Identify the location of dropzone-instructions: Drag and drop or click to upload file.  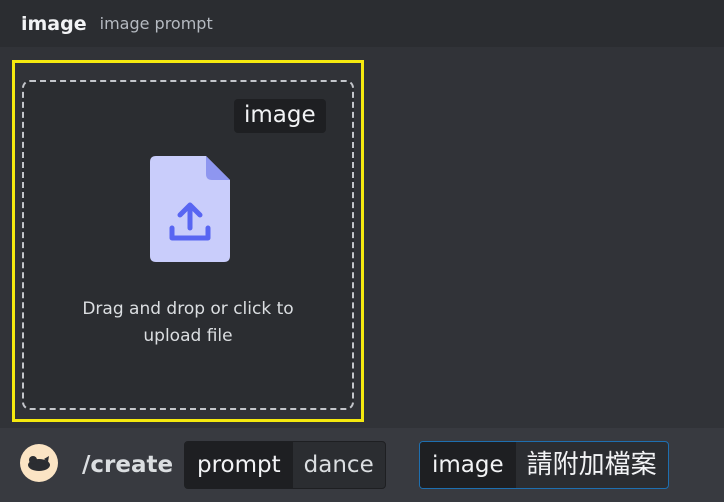
(188, 323).